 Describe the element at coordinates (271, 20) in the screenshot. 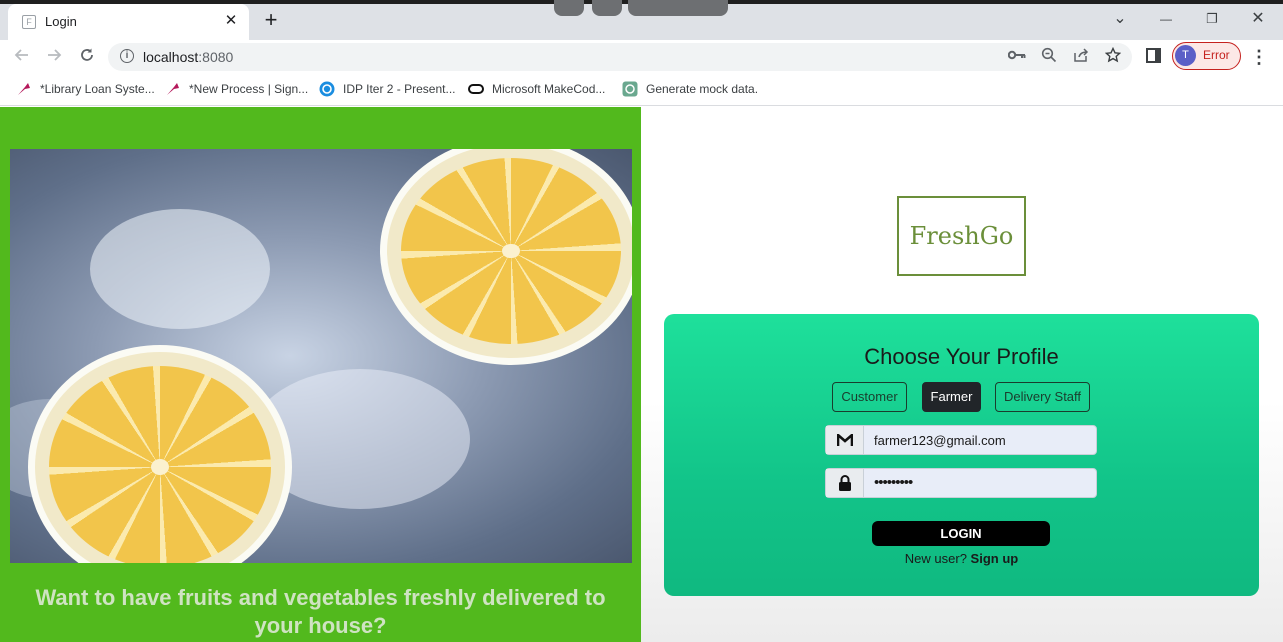

I see `new-tab-button: +` at that location.